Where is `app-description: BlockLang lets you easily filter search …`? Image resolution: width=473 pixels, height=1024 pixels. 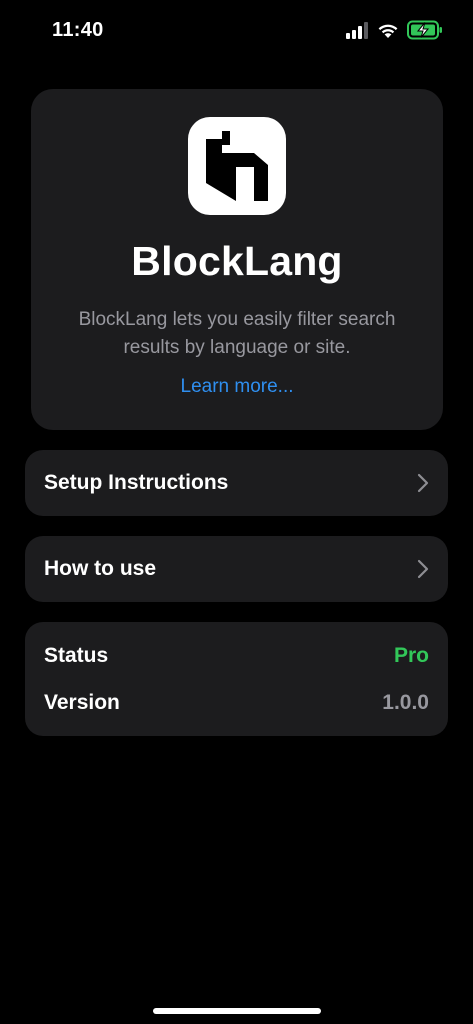
app-description: BlockLang lets you easily filter search … is located at coordinates (237, 333).